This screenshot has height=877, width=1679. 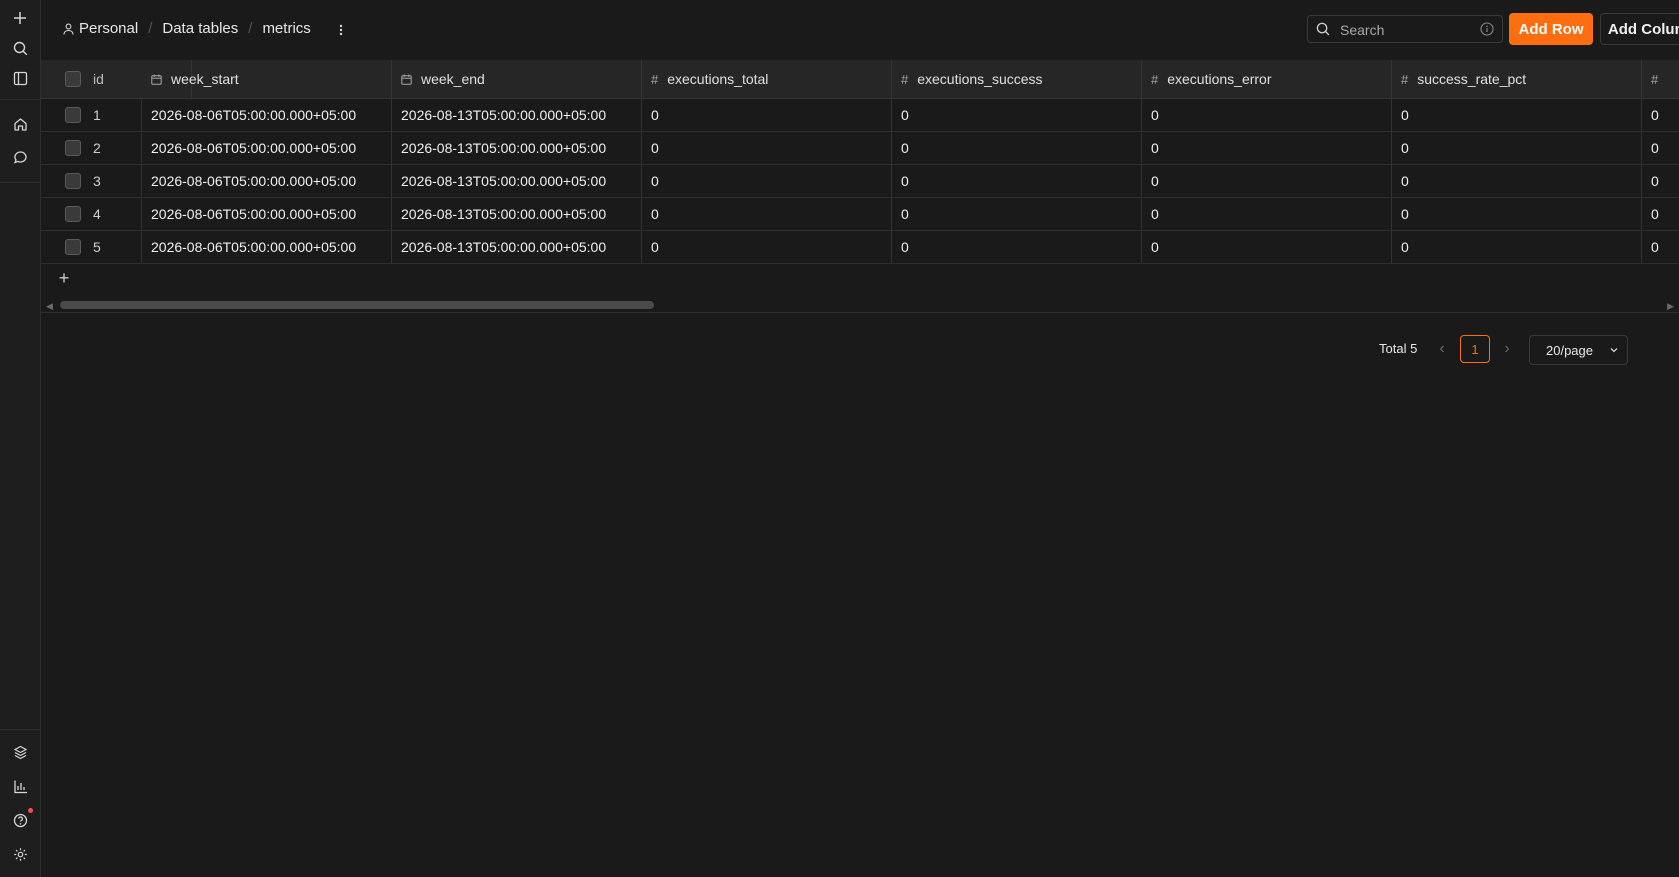 I want to click on info-icon, so click(x=1487, y=29).